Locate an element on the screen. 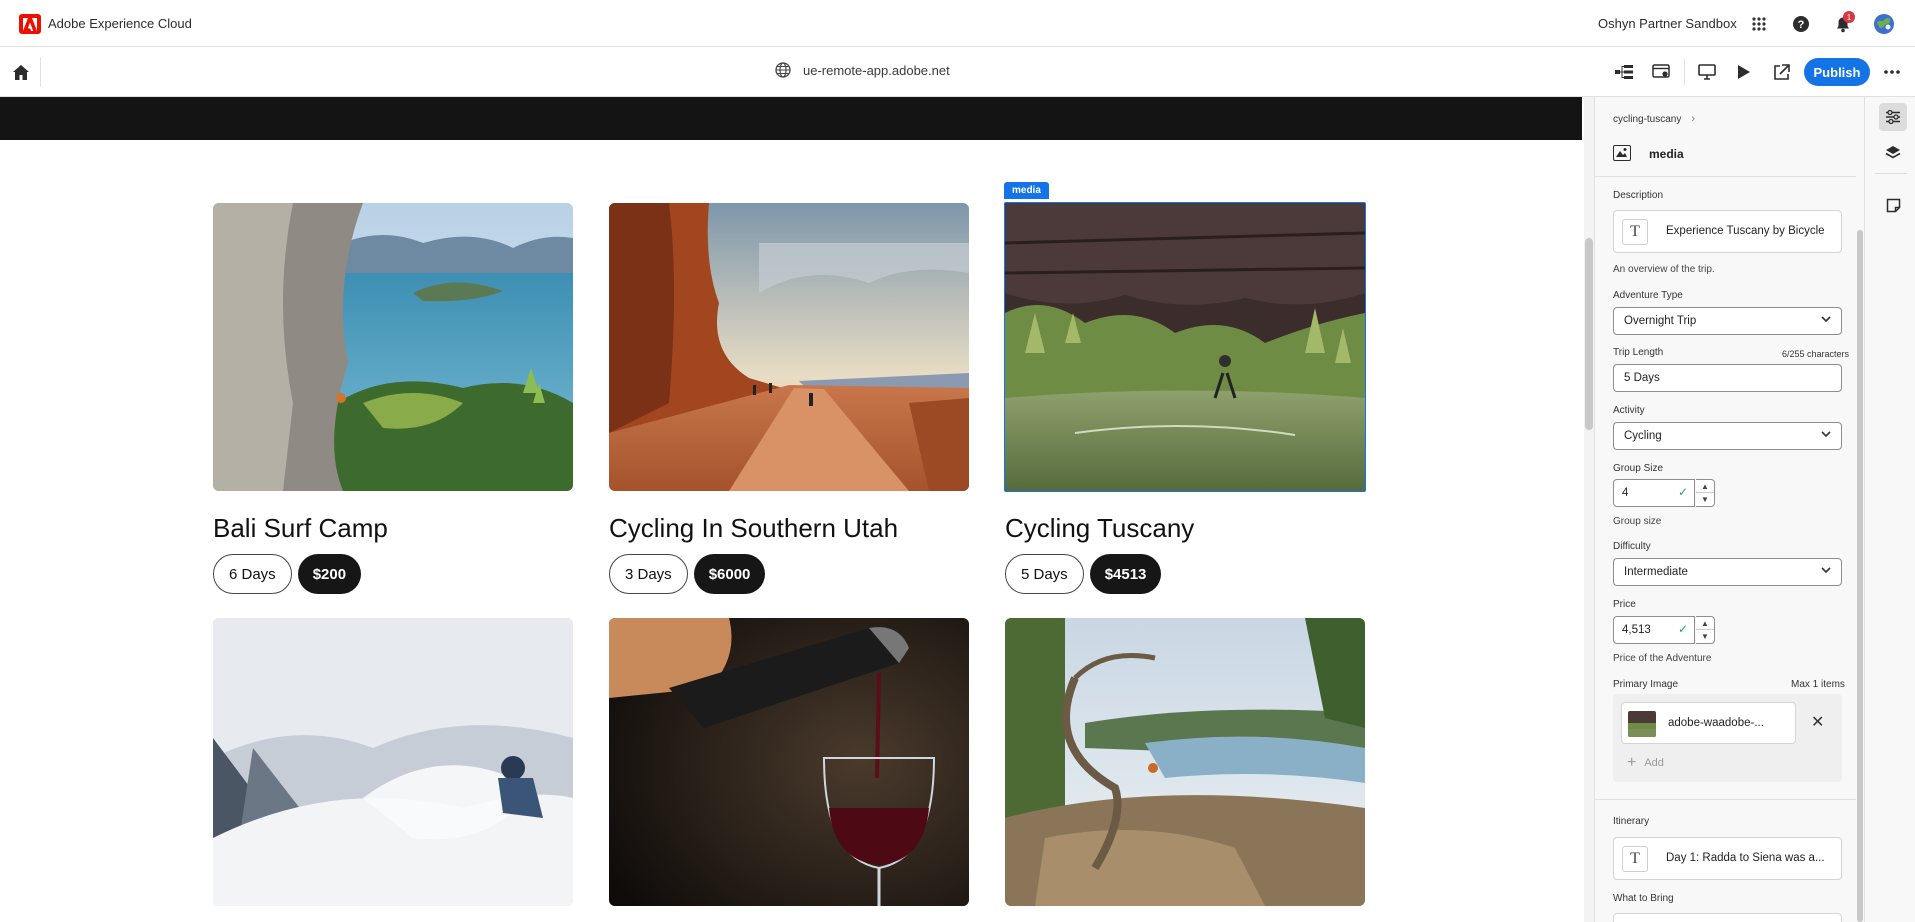 Image resolution: width=1915 pixels, height=922 pixels. breadcrumb: cycling-tuscany › is located at coordinates (1654, 119).